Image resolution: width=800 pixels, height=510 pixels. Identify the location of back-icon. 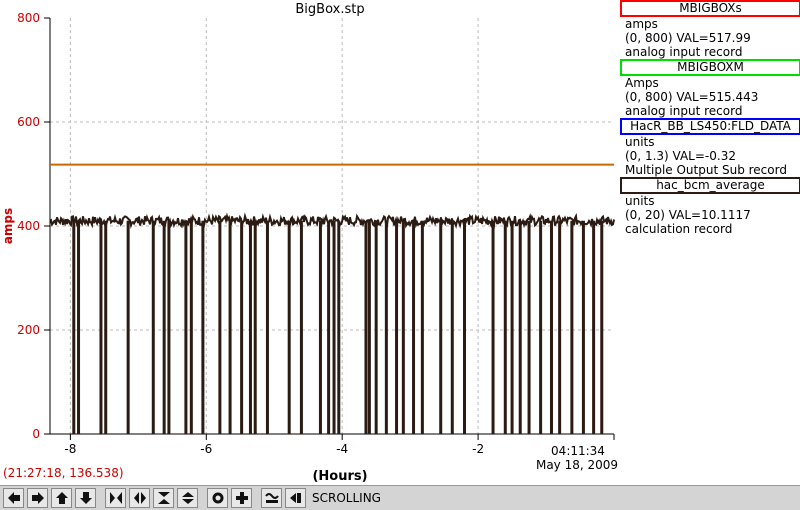
(295, 498).